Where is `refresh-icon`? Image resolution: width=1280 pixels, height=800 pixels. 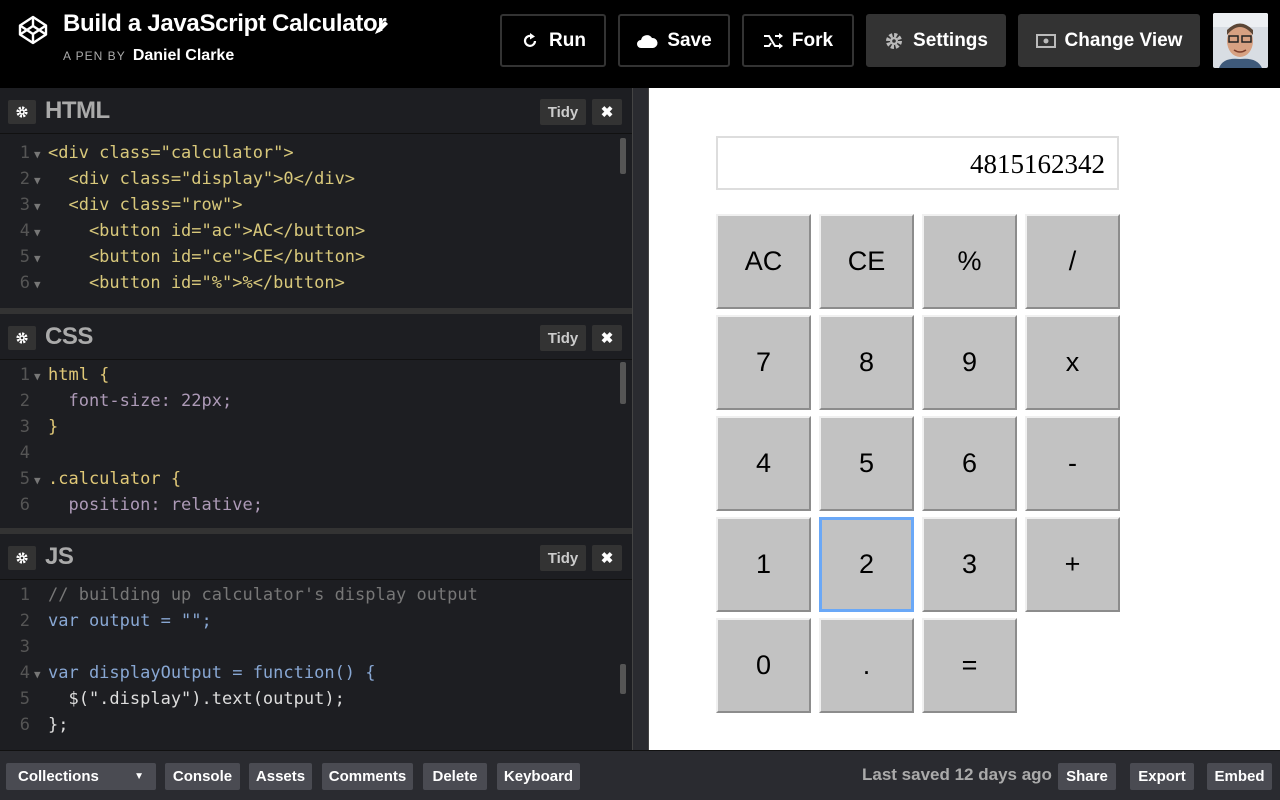 refresh-icon is located at coordinates (530, 39).